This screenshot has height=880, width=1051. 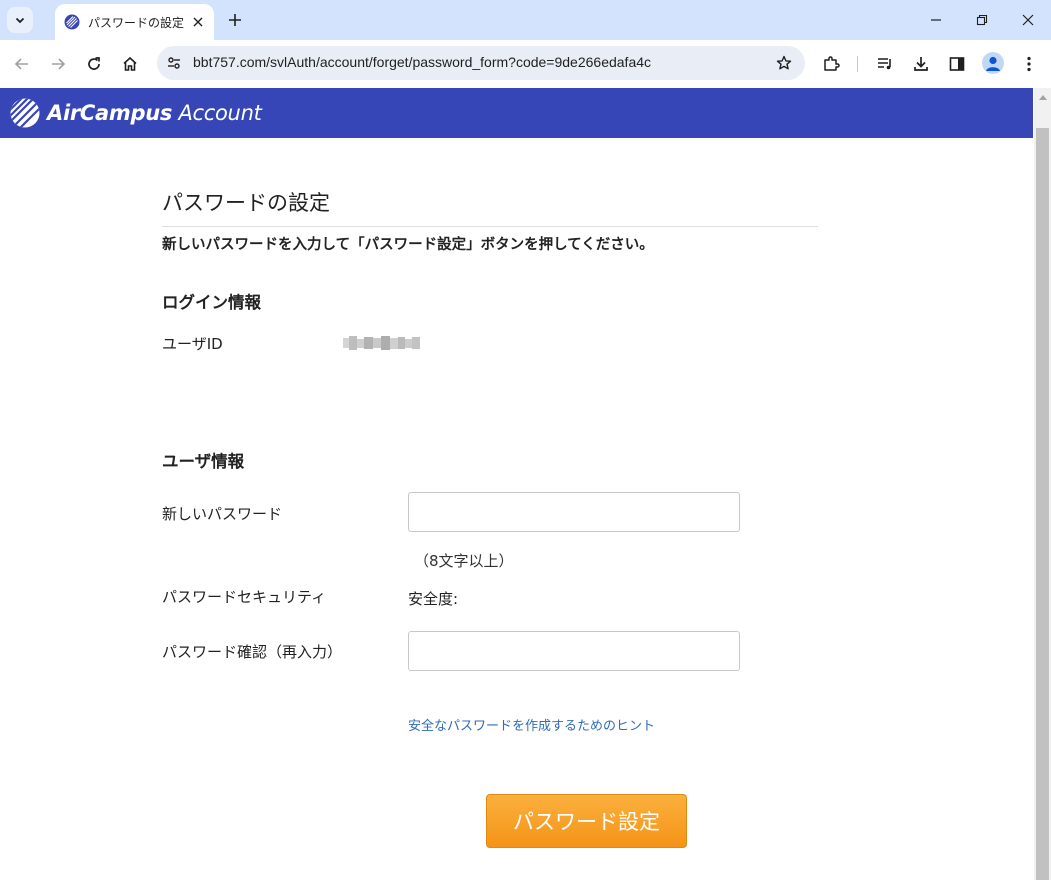 I want to click on side-panel-icon, so click(x=957, y=64).